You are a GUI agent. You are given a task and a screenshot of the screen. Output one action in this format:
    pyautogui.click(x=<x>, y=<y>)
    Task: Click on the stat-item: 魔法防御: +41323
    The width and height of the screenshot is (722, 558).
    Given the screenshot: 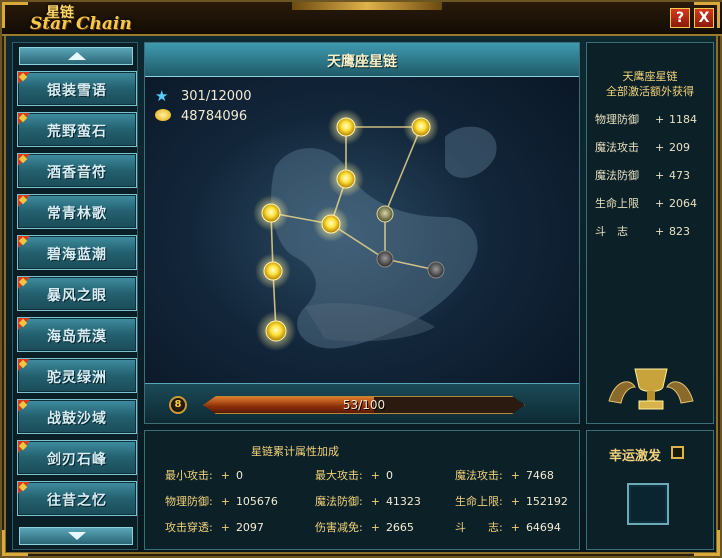 What is the action you would take?
    pyautogui.click(x=368, y=501)
    